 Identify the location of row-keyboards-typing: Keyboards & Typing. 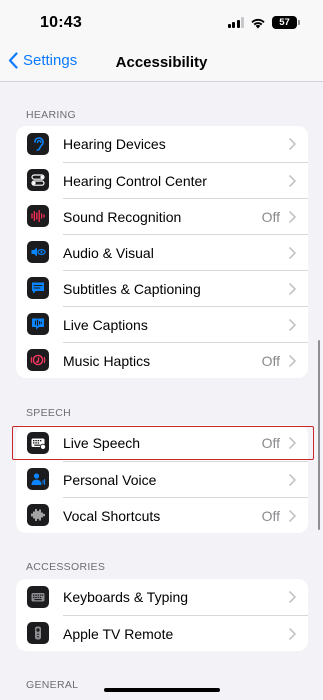
(162, 597).